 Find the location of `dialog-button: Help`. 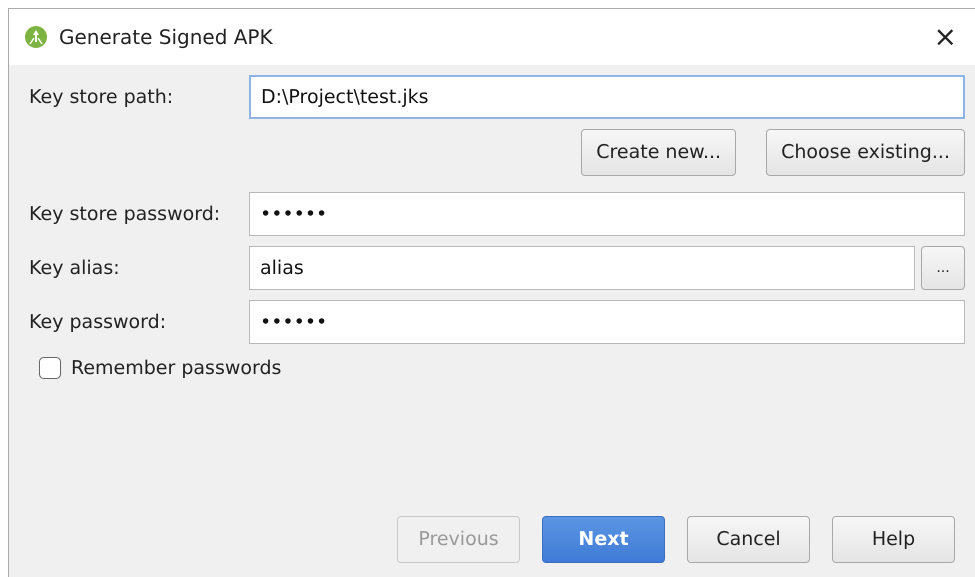

dialog-button: Help is located at coordinates (893, 539).